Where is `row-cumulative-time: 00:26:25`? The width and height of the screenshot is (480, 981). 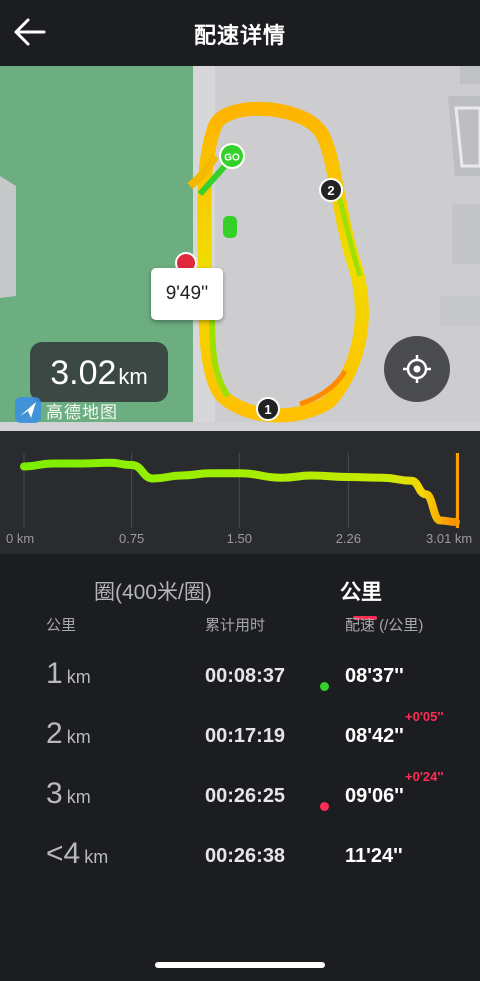
row-cumulative-time: 00:26:25 is located at coordinates (245, 796).